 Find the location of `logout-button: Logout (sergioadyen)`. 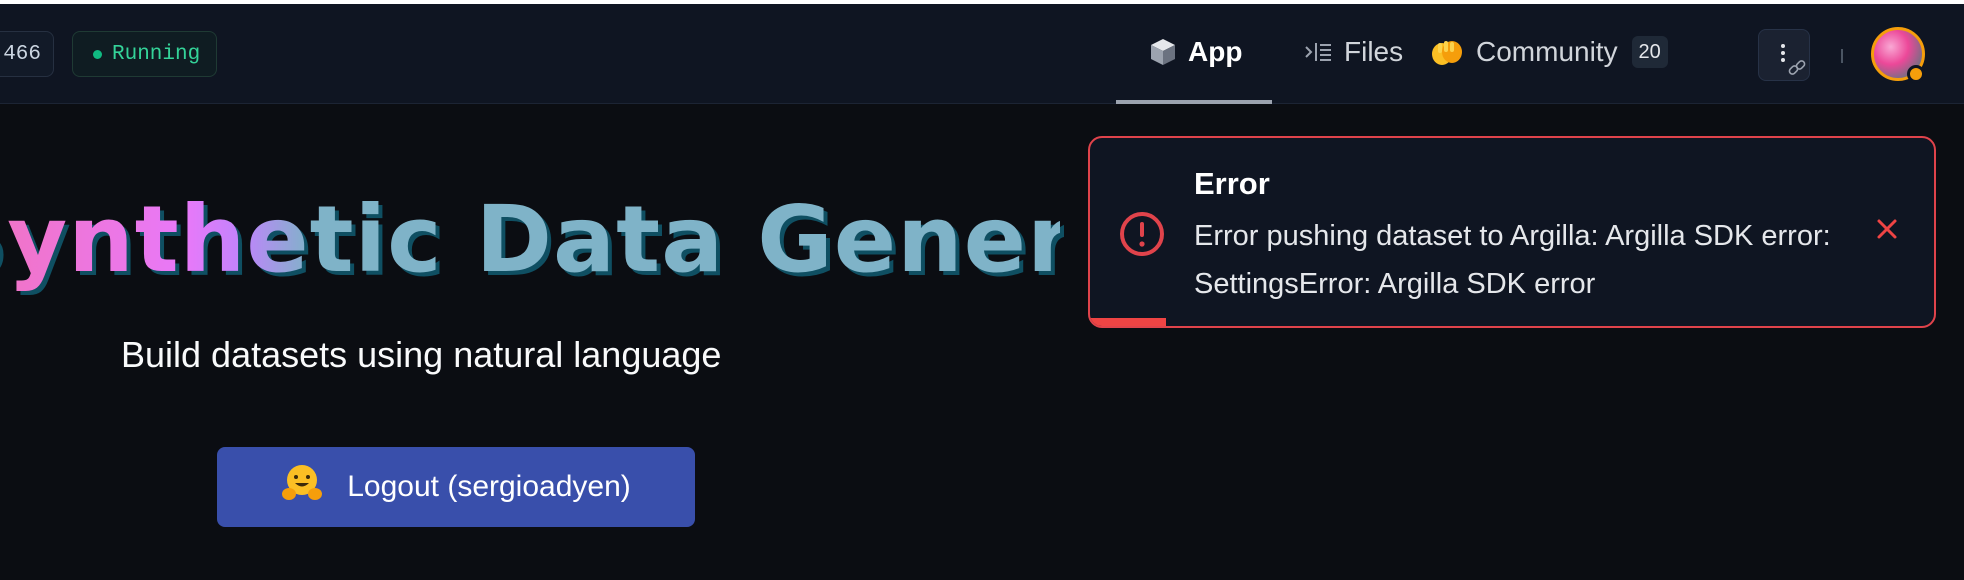

logout-button: Logout (sergioadyen) is located at coordinates (456, 487).